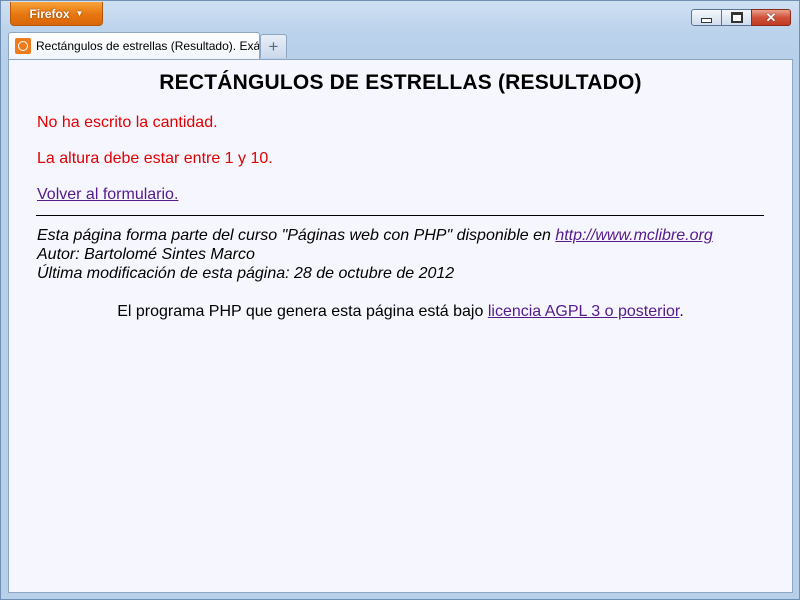 The image size is (800, 600). I want to click on divider, so click(400, 215).